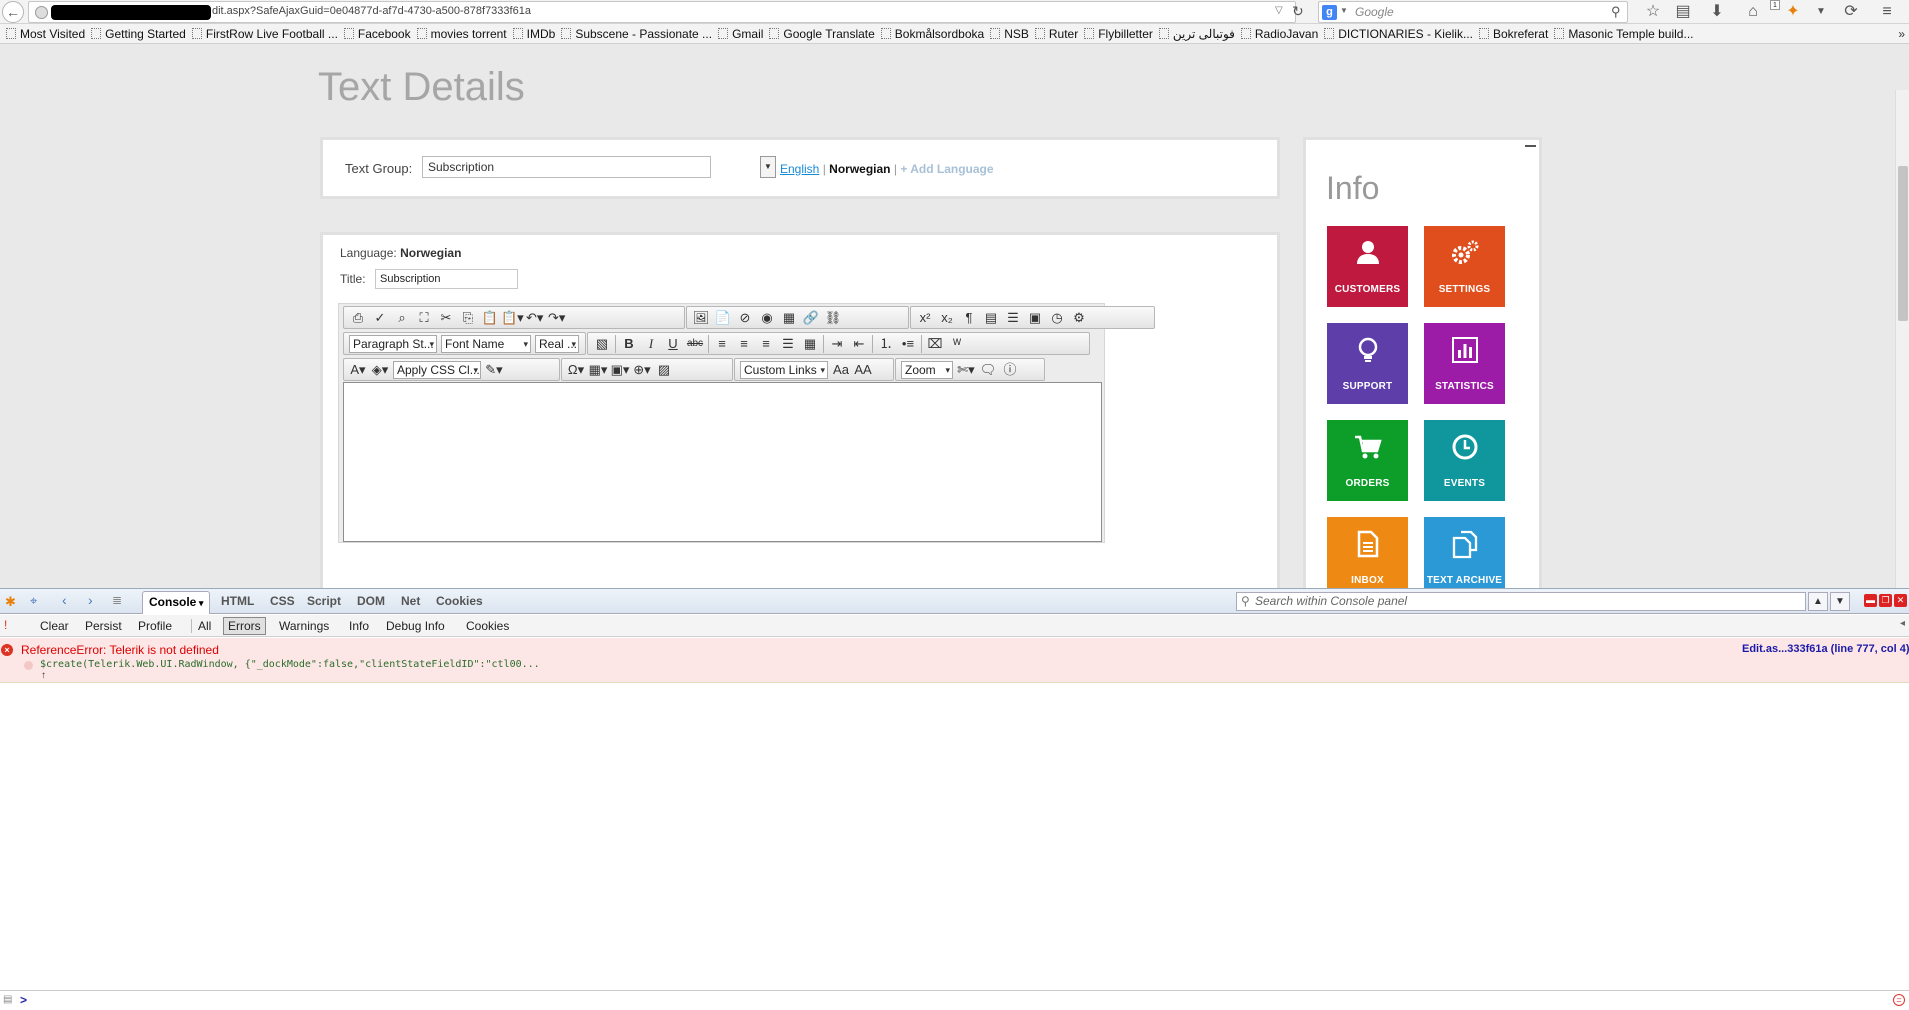 Image resolution: width=1909 pixels, height=1010 pixels. Describe the element at coordinates (410, 601) in the screenshot. I see `firebug-tab-net: Net` at that location.